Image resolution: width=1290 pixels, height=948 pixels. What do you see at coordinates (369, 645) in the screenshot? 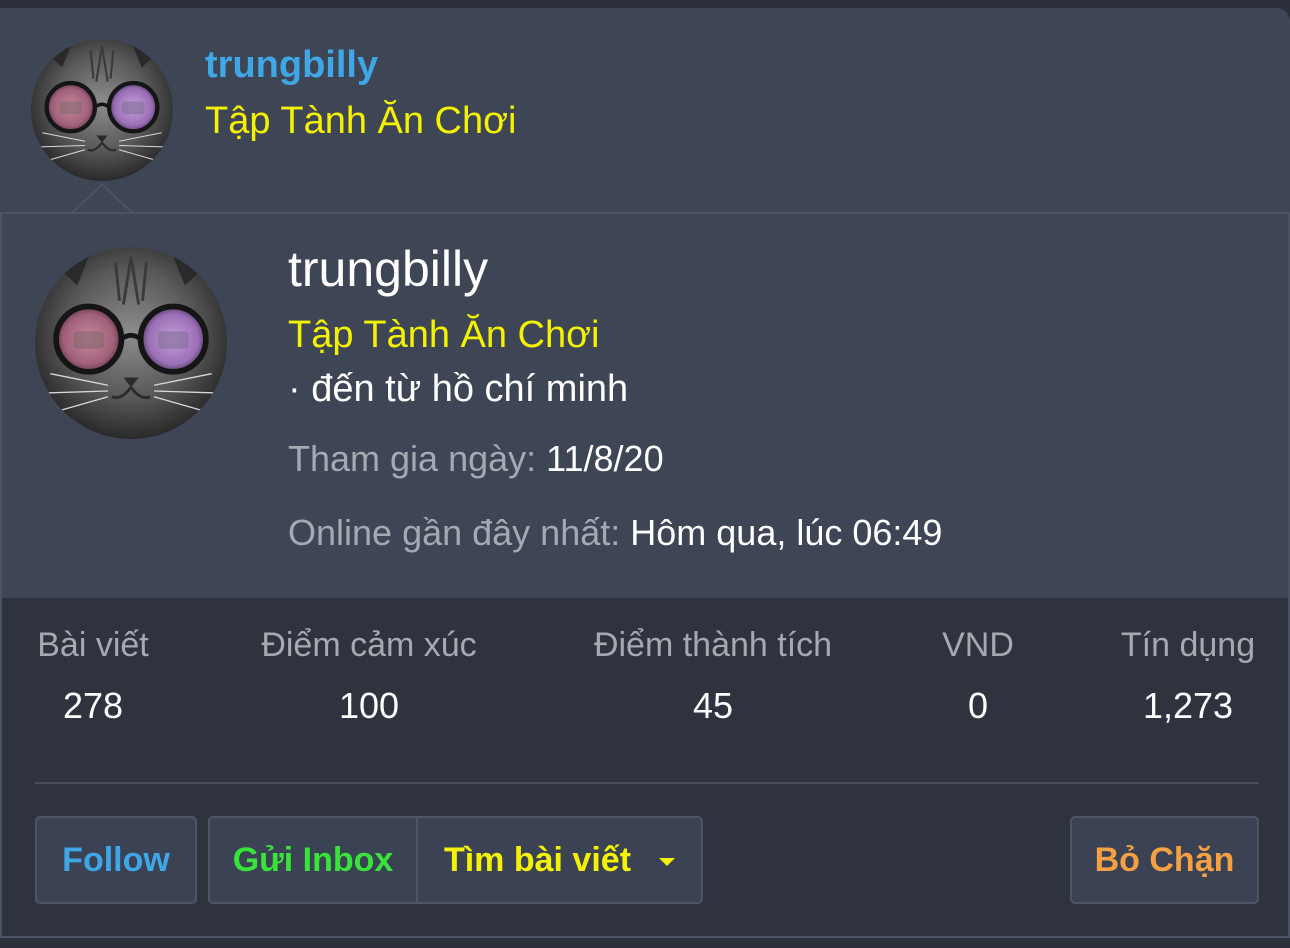
I see `stat-label: Điểm cảm xúc` at bounding box center [369, 645].